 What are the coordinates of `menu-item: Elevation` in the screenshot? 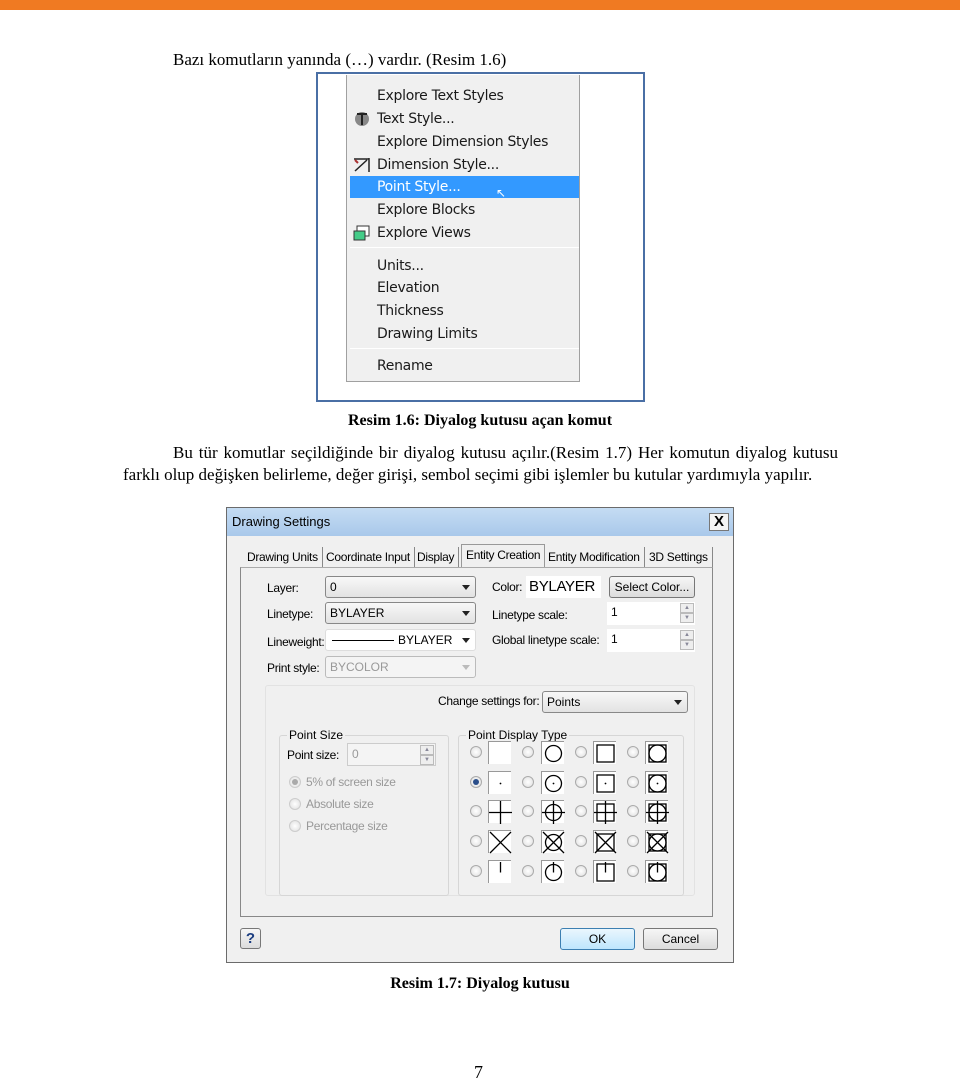 It's located at (464, 288).